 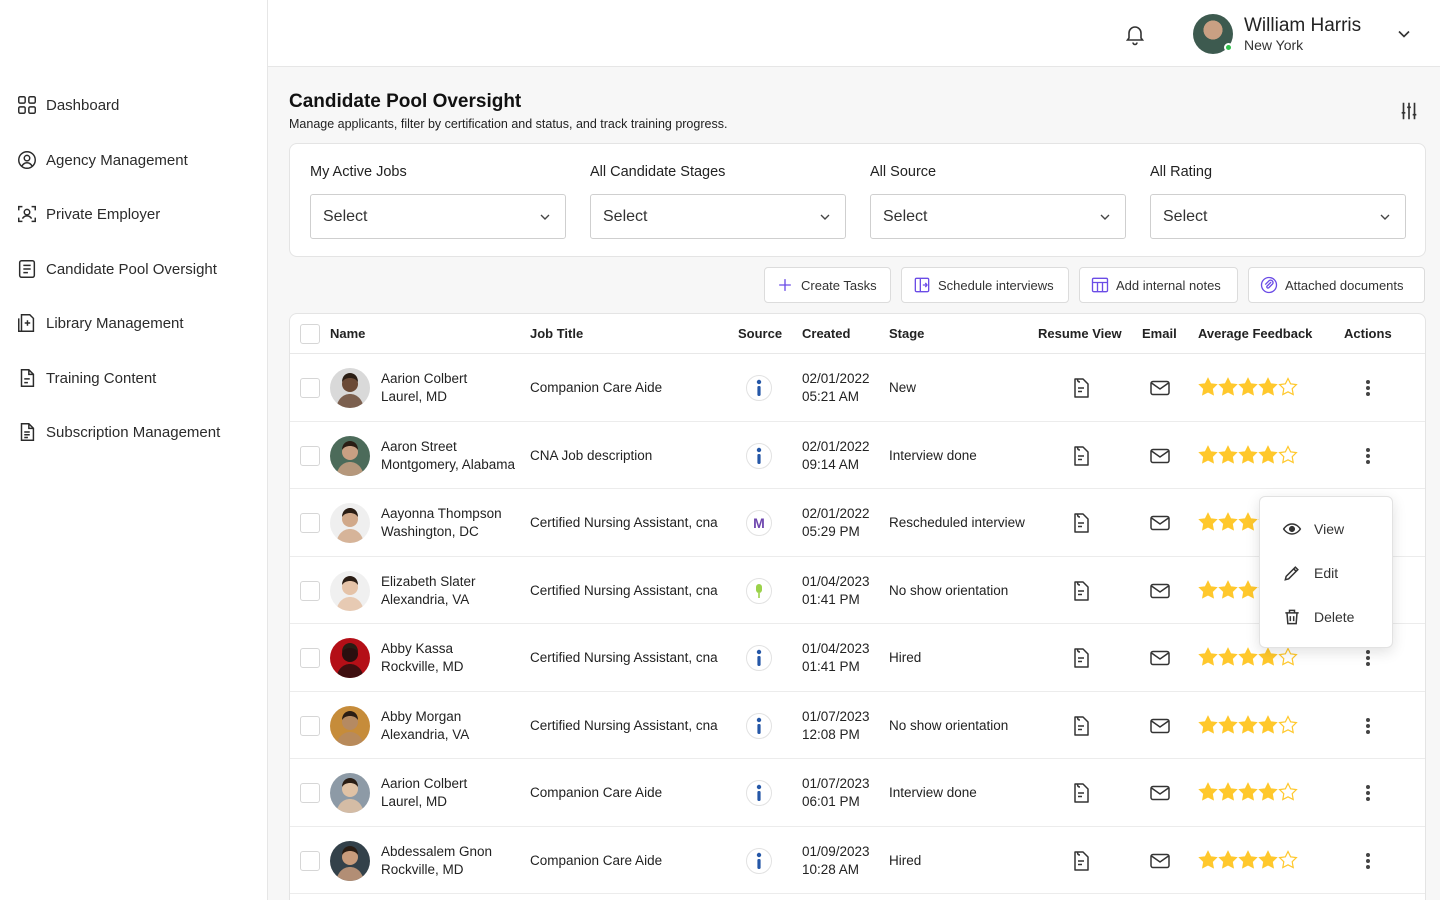 I want to click on grid-icon, so click(x=27, y=105).